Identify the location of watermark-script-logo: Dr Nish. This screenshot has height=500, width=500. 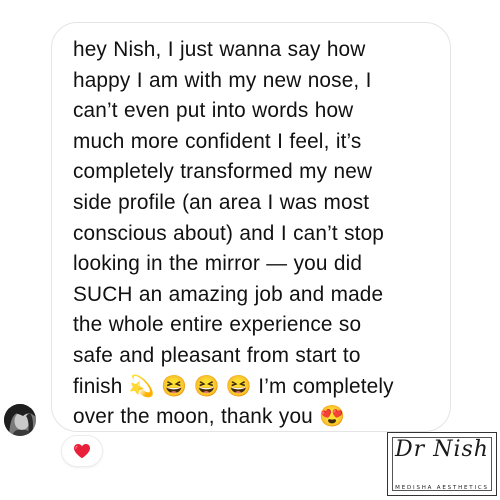
(442, 449).